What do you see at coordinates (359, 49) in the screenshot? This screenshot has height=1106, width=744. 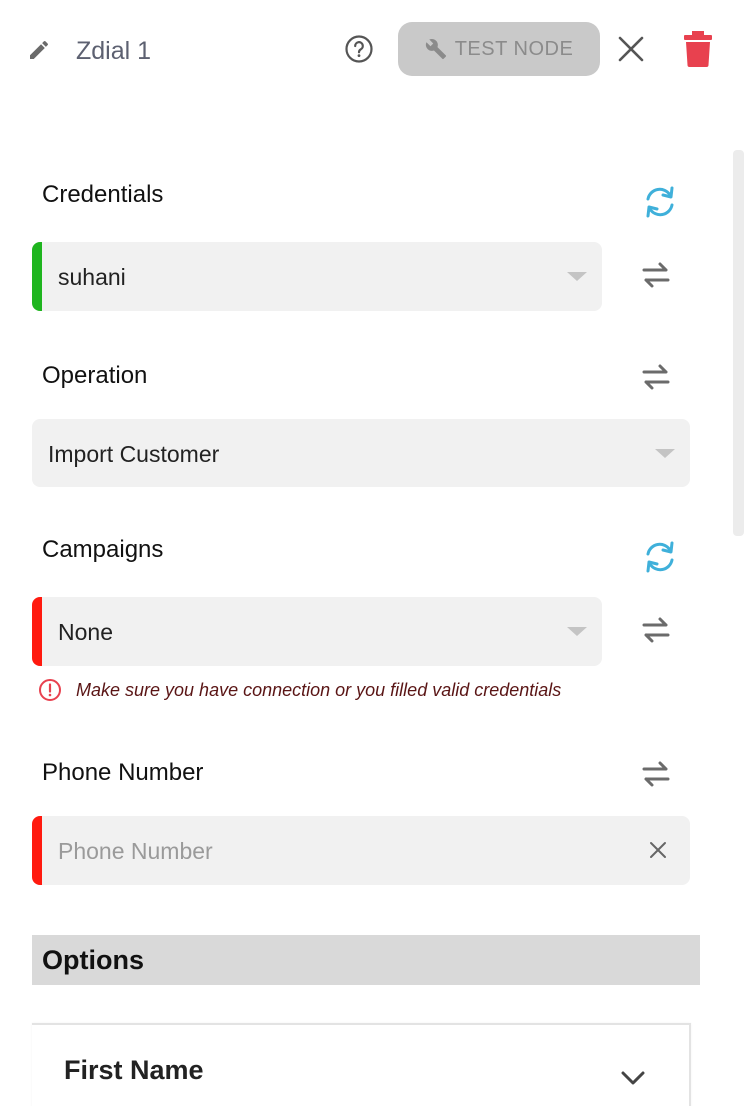 I see `help-circle-icon` at bounding box center [359, 49].